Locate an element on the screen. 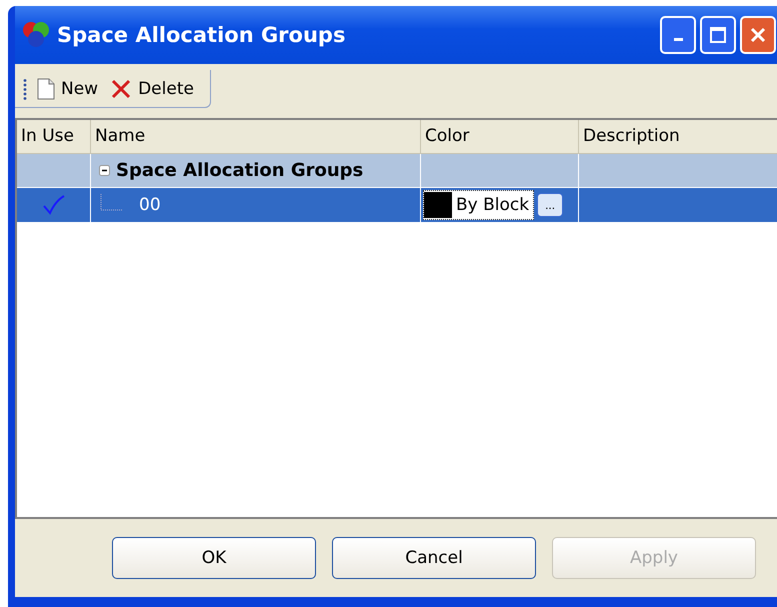 The width and height of the screenshot is (777, 607). document-icon is located at coordinates (46, 89).